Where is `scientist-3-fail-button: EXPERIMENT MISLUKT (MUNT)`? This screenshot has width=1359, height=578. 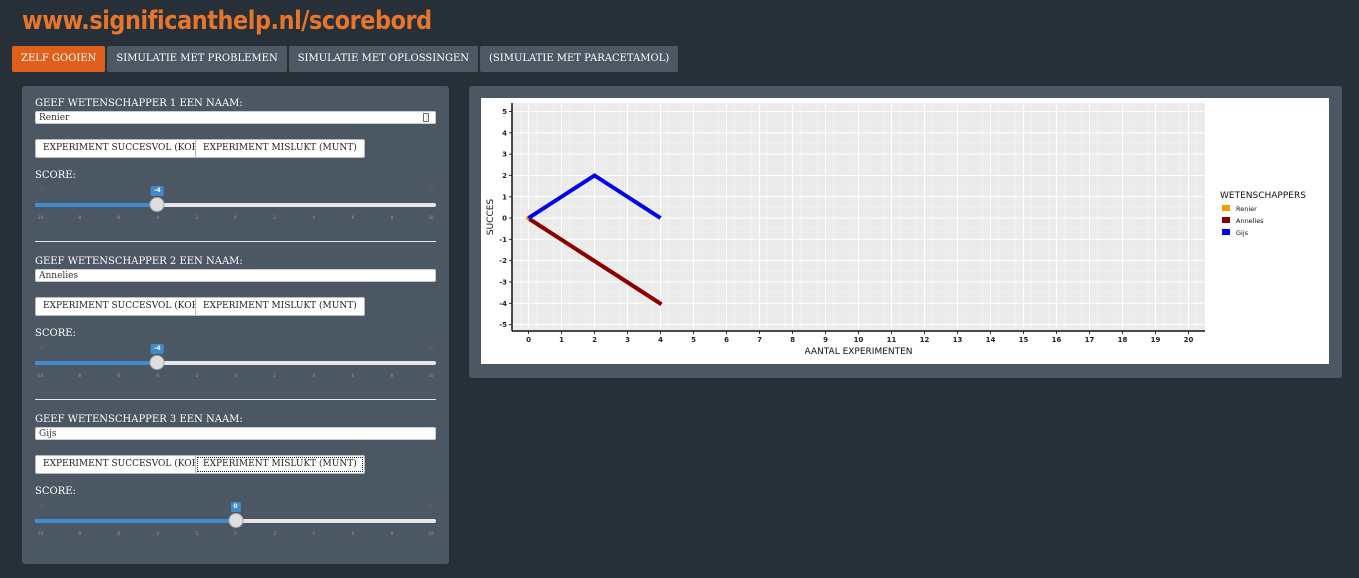 scientist-3-fail-button: EXPERIMENT MISLUKT (MUNT) is located at coordinates (280, 464).